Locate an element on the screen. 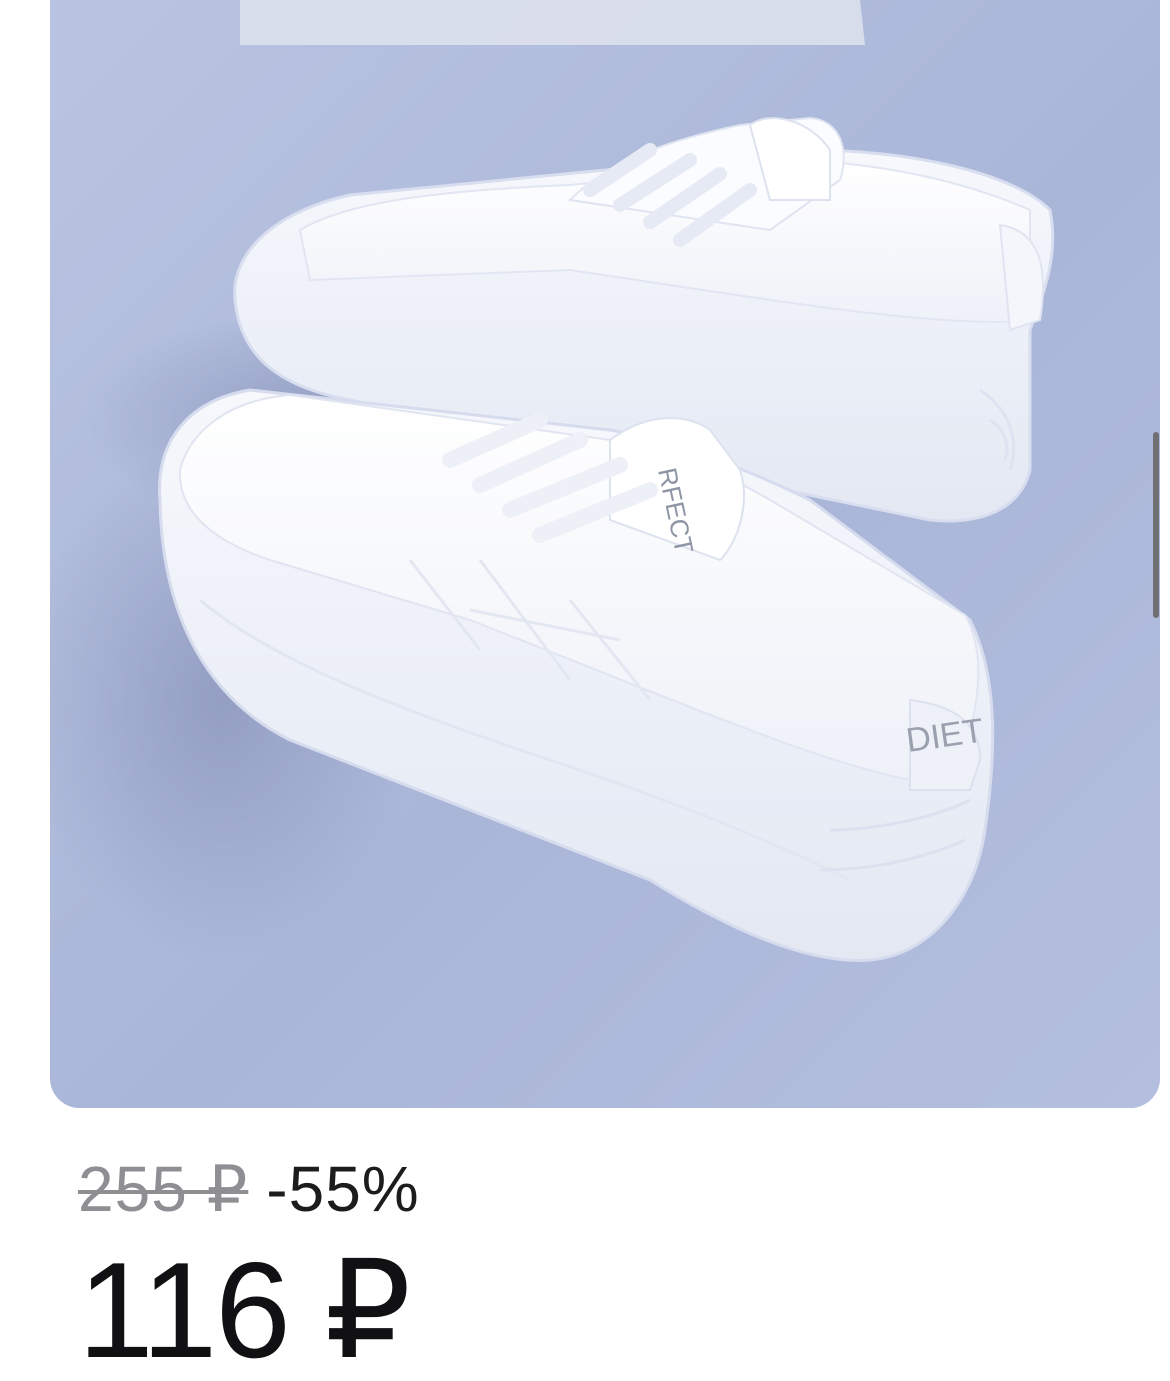  old-price-row: 255 ₽ -55% is located at coordinates (428, 1189).